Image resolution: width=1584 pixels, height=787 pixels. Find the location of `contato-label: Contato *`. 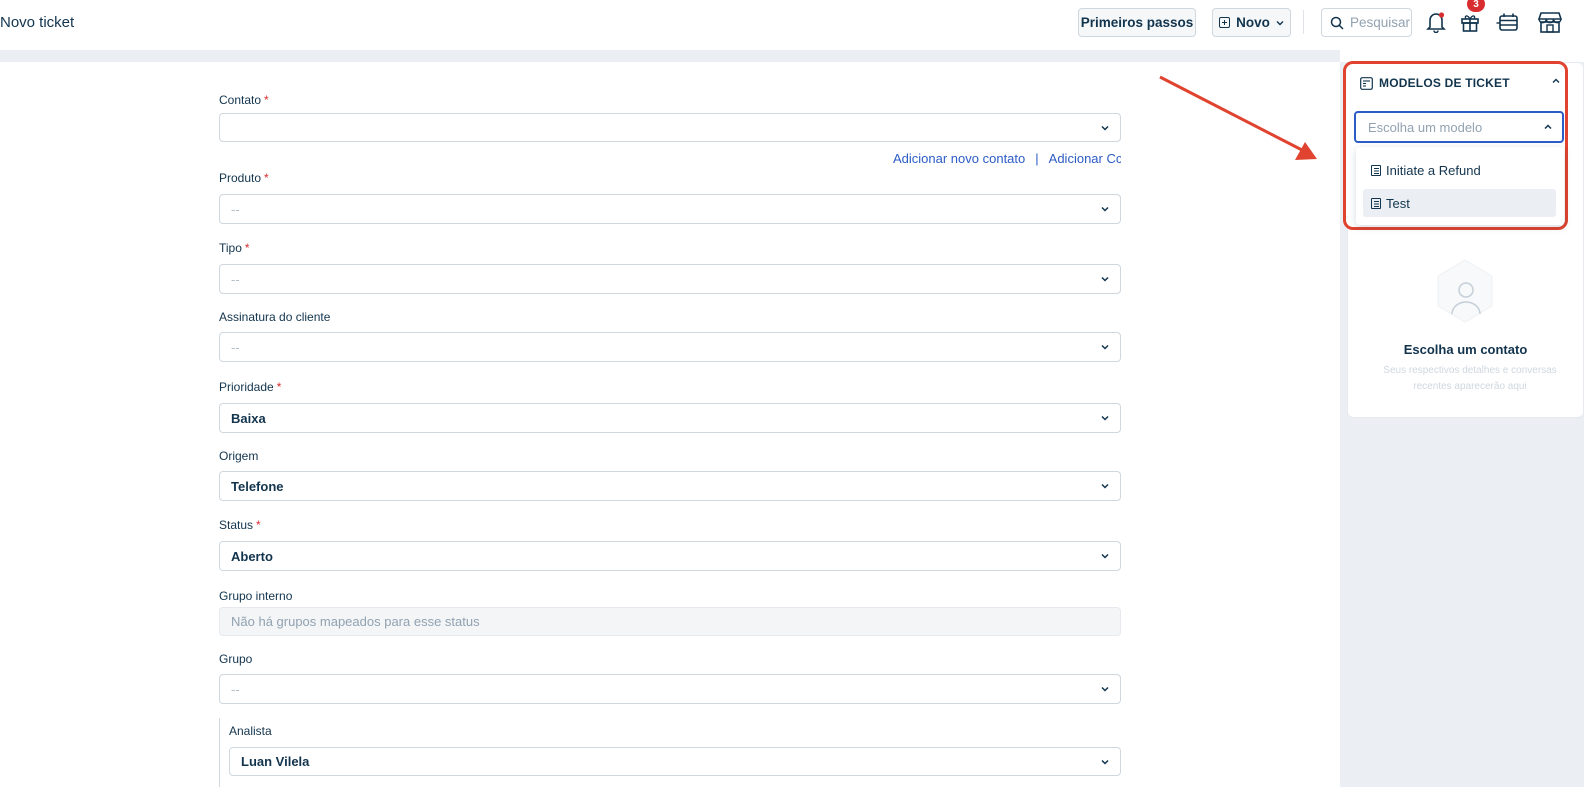

contato-label: Contato * is located at coordinates (244, 100).